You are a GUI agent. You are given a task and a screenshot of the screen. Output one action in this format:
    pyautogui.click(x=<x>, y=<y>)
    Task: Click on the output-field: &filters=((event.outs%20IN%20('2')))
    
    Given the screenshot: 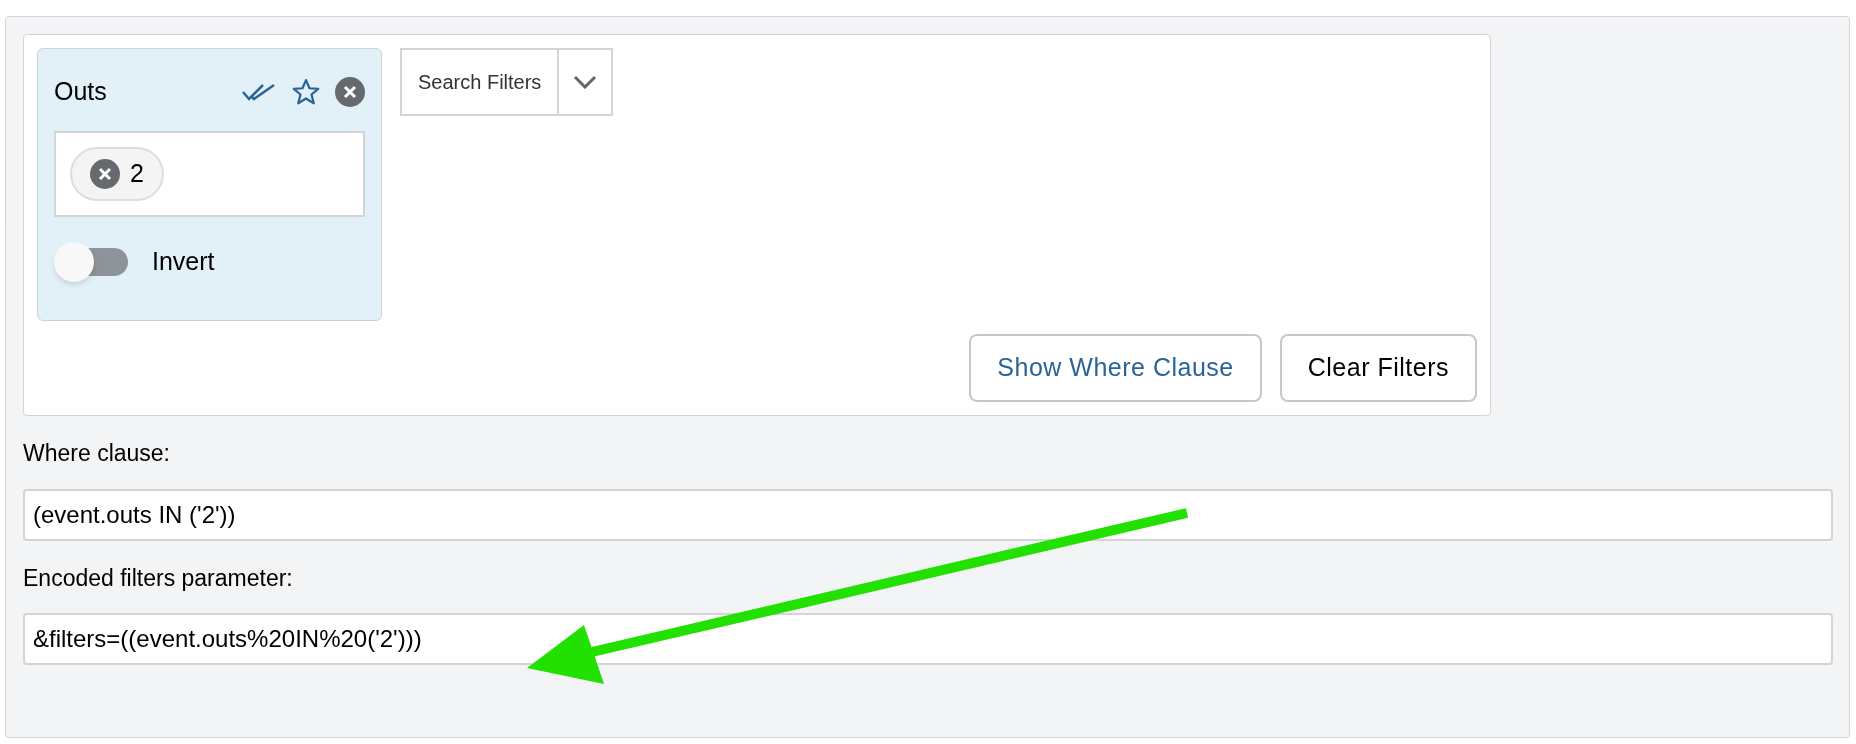 What is the action you would take?
    pyautogui.click(x=928, y=639)
    